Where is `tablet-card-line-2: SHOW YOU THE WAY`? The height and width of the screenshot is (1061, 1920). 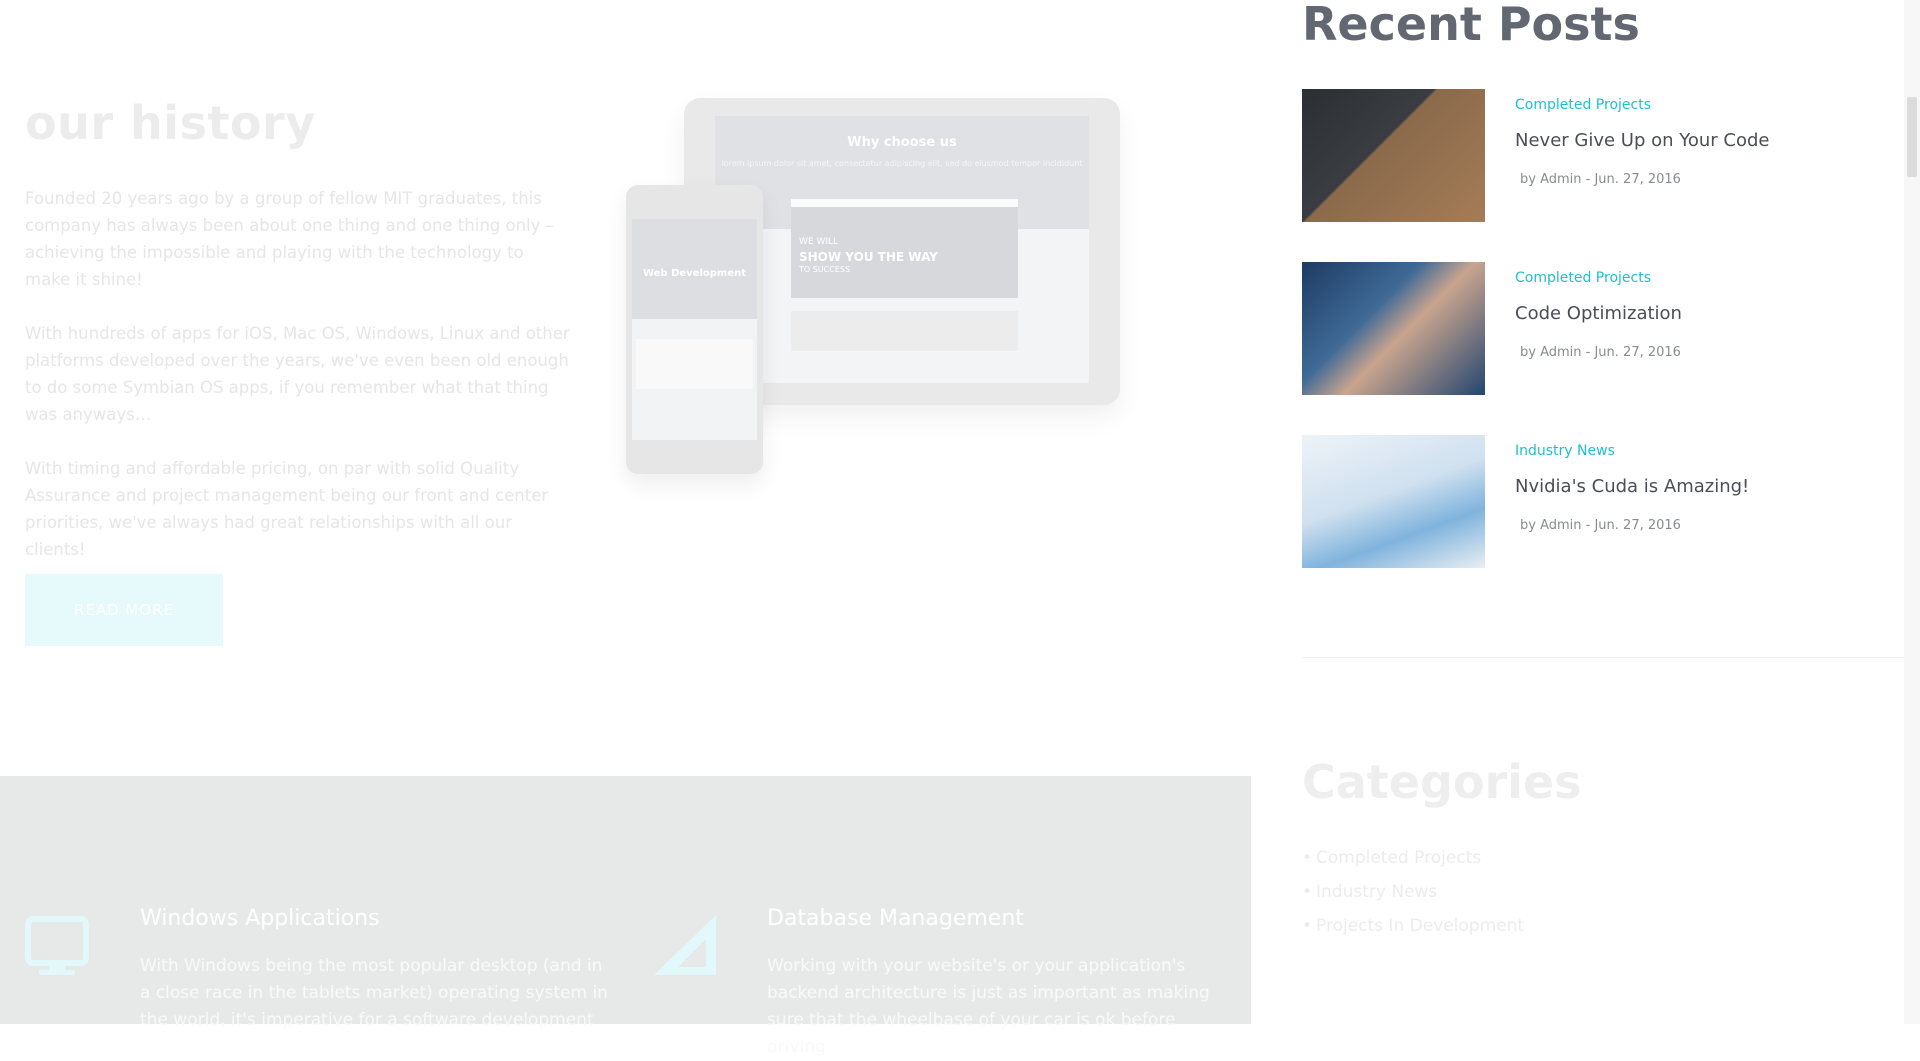 tablet-card-line-2: SHOW YOU THE WAY is located at coordinates (868, 257).